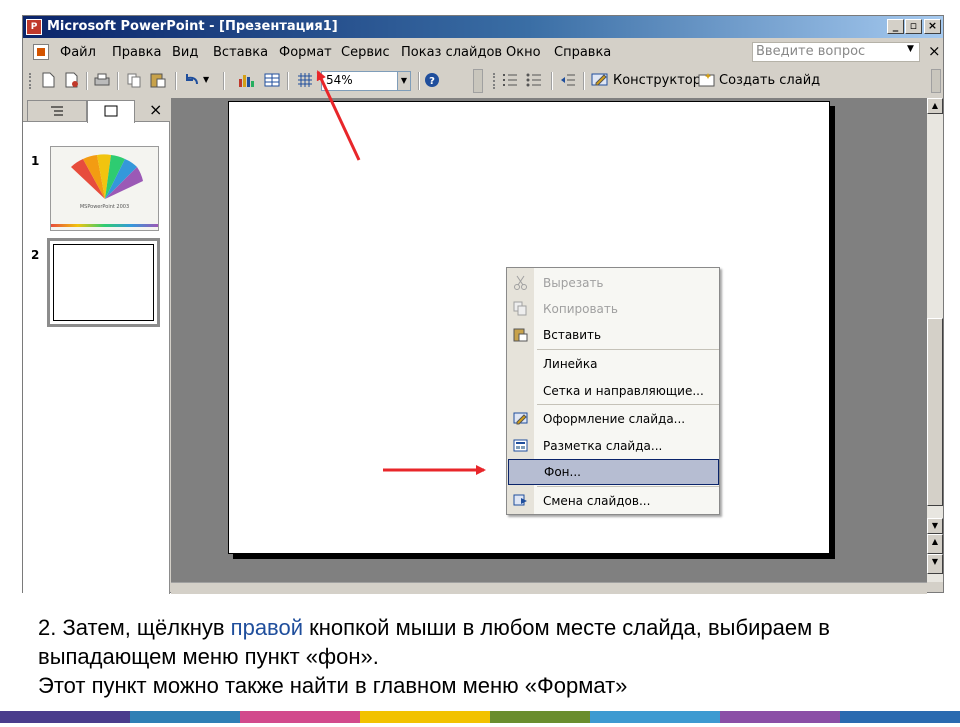 The width and height of the screenshot is (960, 727). Describe the element at coordinates (155, 109) in the screenshot. I see `panel-close-icon: ×` at that location.